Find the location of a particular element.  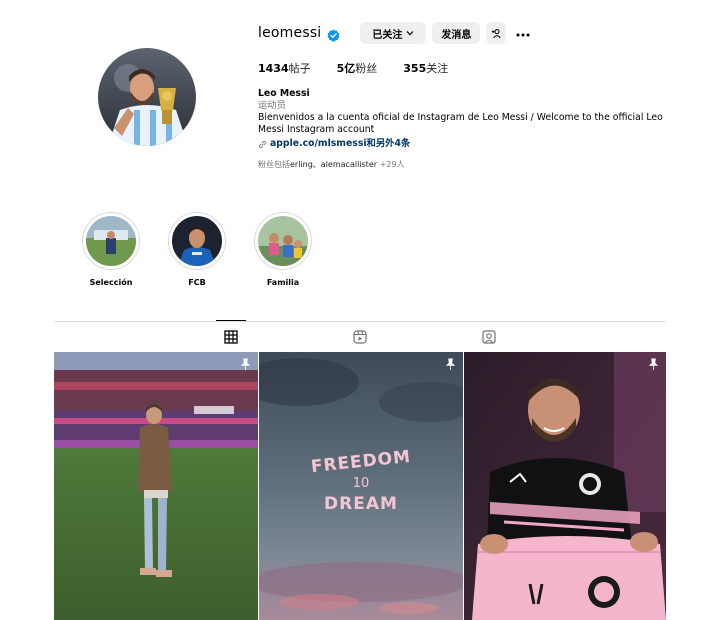

following-count-label: 关注 is located at coordinates (437, 68).